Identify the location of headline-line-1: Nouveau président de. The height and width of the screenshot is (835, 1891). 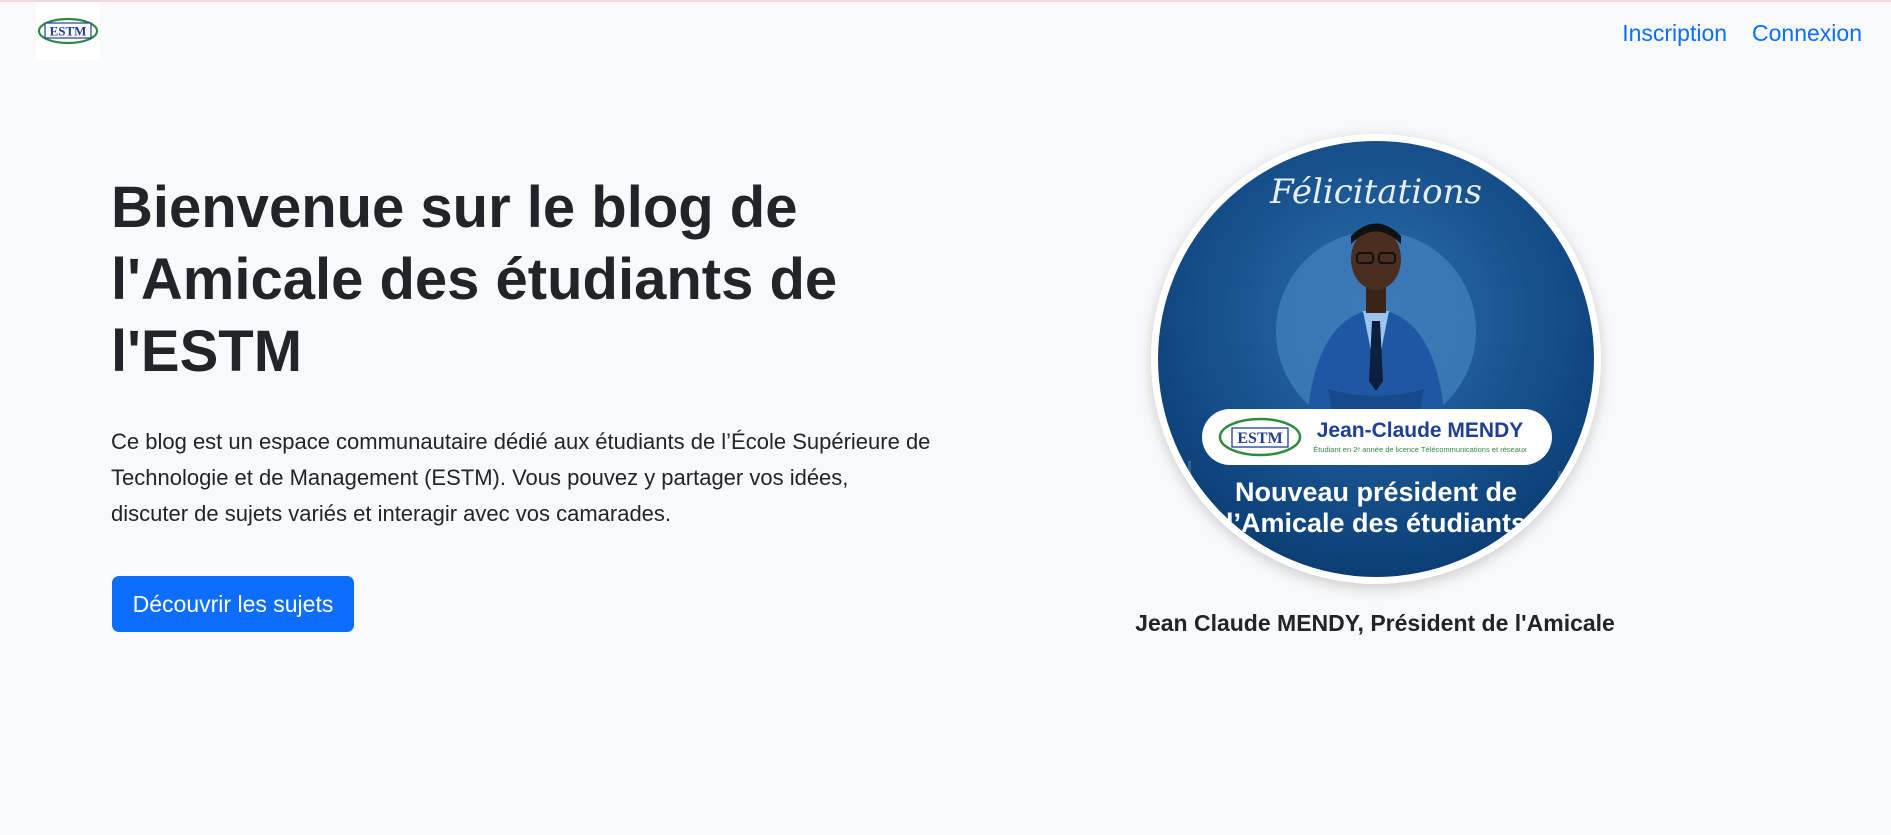
(1376, 492).